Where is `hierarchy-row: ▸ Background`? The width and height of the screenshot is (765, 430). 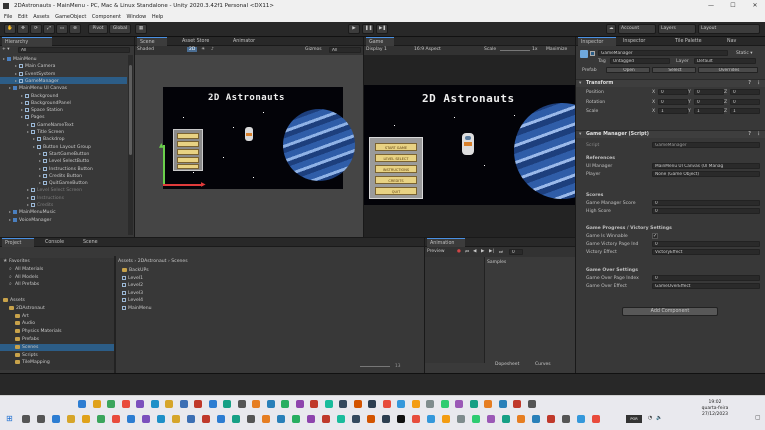 hierarchy-row: ▸ Background is located at coordinates (63, 95).